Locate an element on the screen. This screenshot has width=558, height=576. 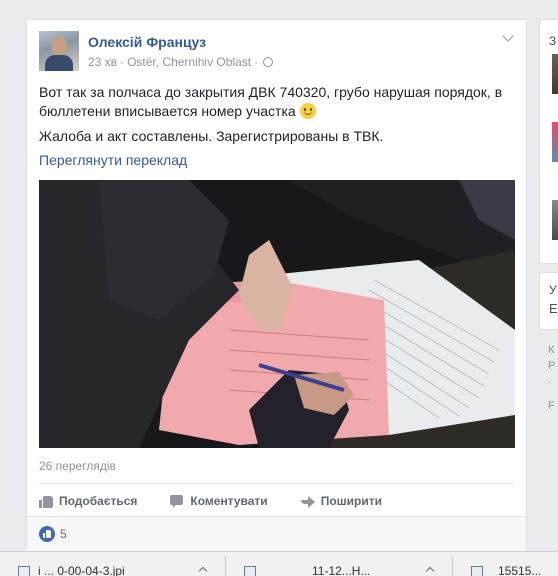
right-sidebar-box: З is located at coordinates (548, 141).